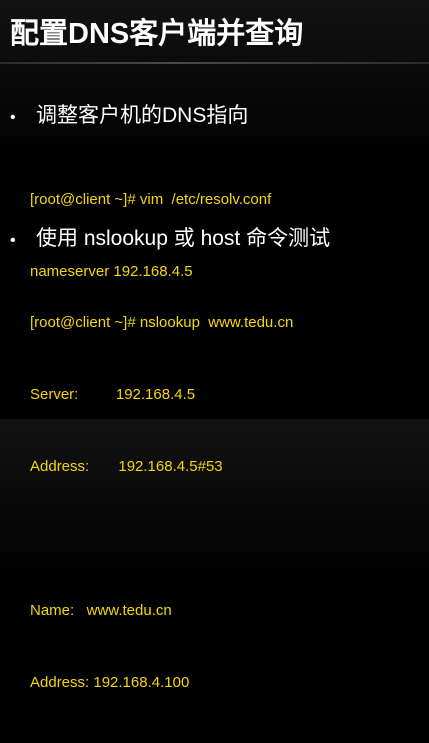 The width and height of the screenshot is (429, 743). I want to click on code-line: [root@client ~]# nslookup www.tedu.cn, so click(162, 322).